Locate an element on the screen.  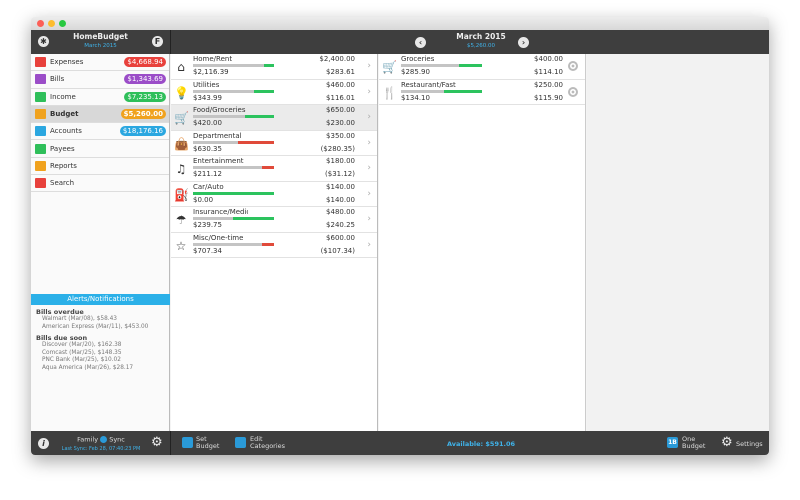
category-spent: $630.35 is located at coordinates (207, 148).